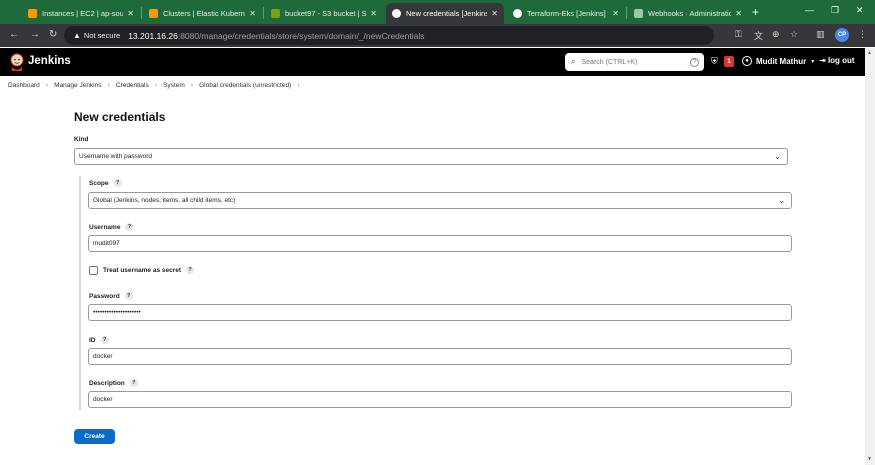 Image resolution: width=875 pixels, height=465 pixels. I want to click on description-input: docker, so click(440, 399).